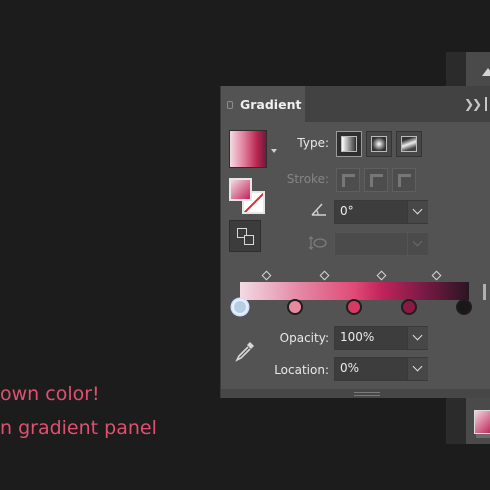  I want to click on location-dropdown-button, so click(417, 369).